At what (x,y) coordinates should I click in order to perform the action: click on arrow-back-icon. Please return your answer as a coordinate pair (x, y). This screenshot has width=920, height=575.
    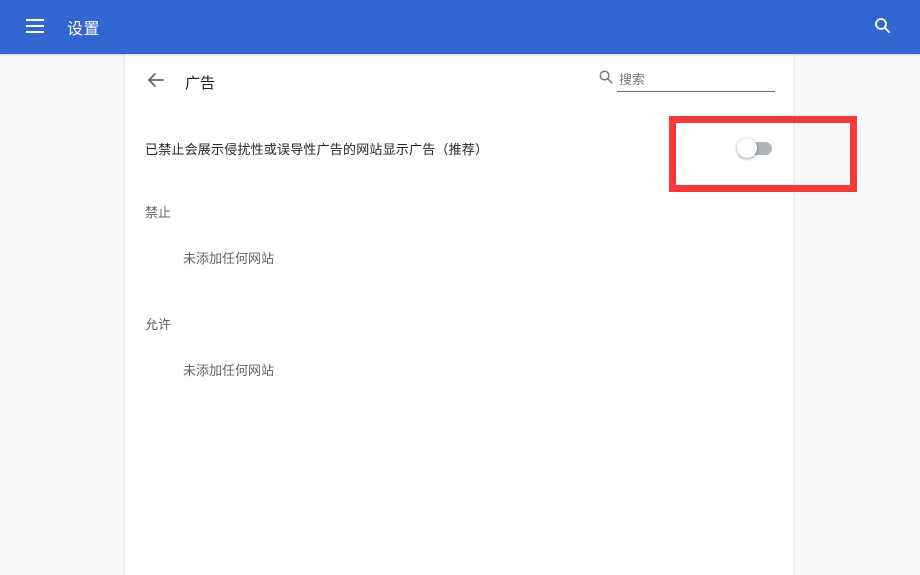
    Looking at the image, I should click on (155, 82).